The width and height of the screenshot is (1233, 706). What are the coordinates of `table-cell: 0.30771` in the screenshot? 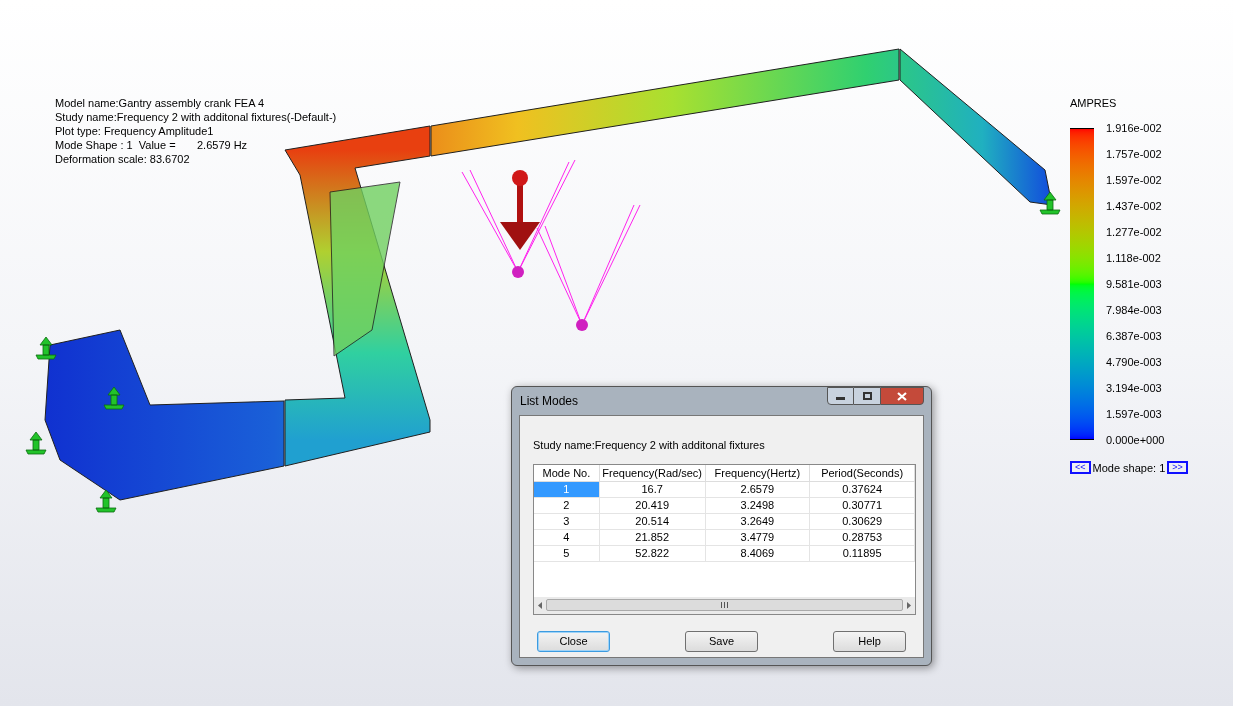 It's located at (862, 505).